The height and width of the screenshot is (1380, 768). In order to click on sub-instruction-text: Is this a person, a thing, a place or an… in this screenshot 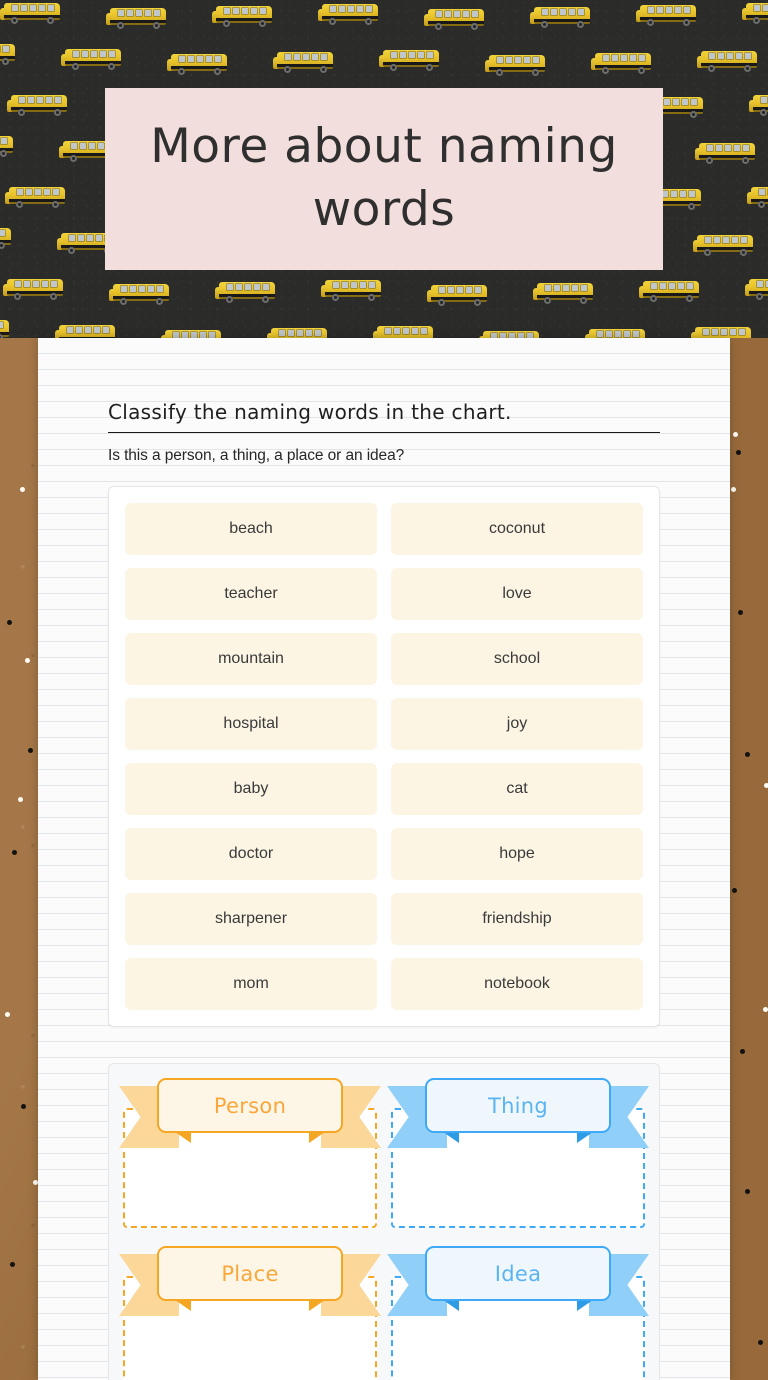, I will do `click(256, 455)`.